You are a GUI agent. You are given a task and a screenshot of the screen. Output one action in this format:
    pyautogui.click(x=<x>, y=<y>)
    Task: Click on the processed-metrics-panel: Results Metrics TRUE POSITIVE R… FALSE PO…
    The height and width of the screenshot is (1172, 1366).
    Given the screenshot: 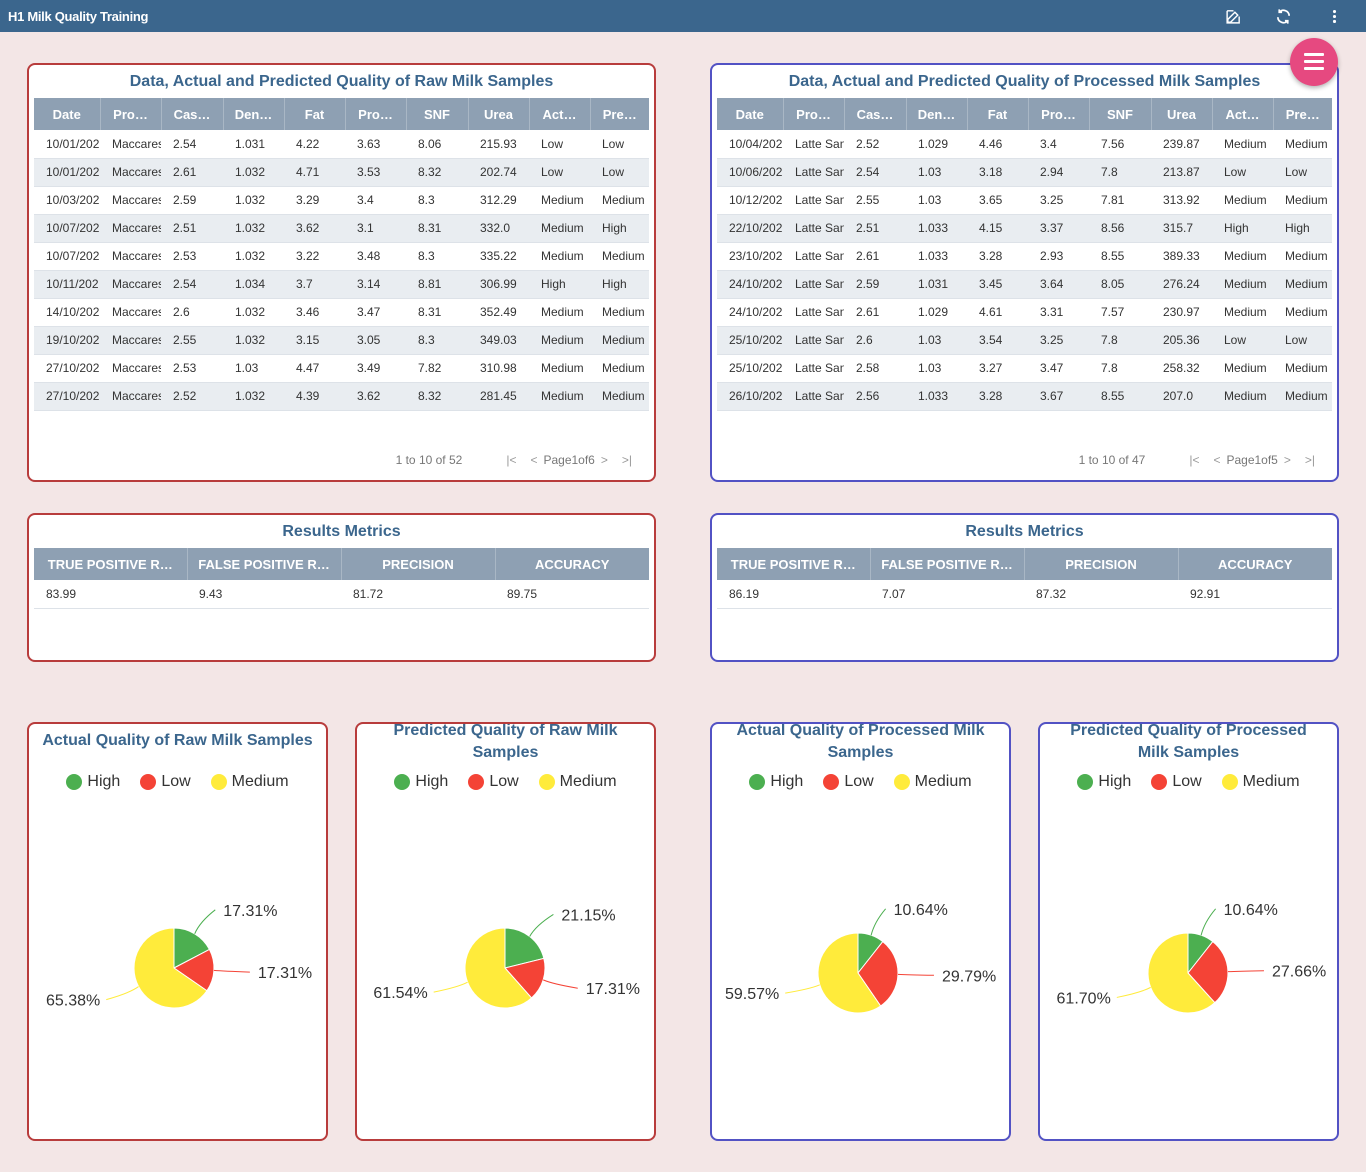 What is the action you would take?
    pyautogui.click(x=1024, y=587)
    